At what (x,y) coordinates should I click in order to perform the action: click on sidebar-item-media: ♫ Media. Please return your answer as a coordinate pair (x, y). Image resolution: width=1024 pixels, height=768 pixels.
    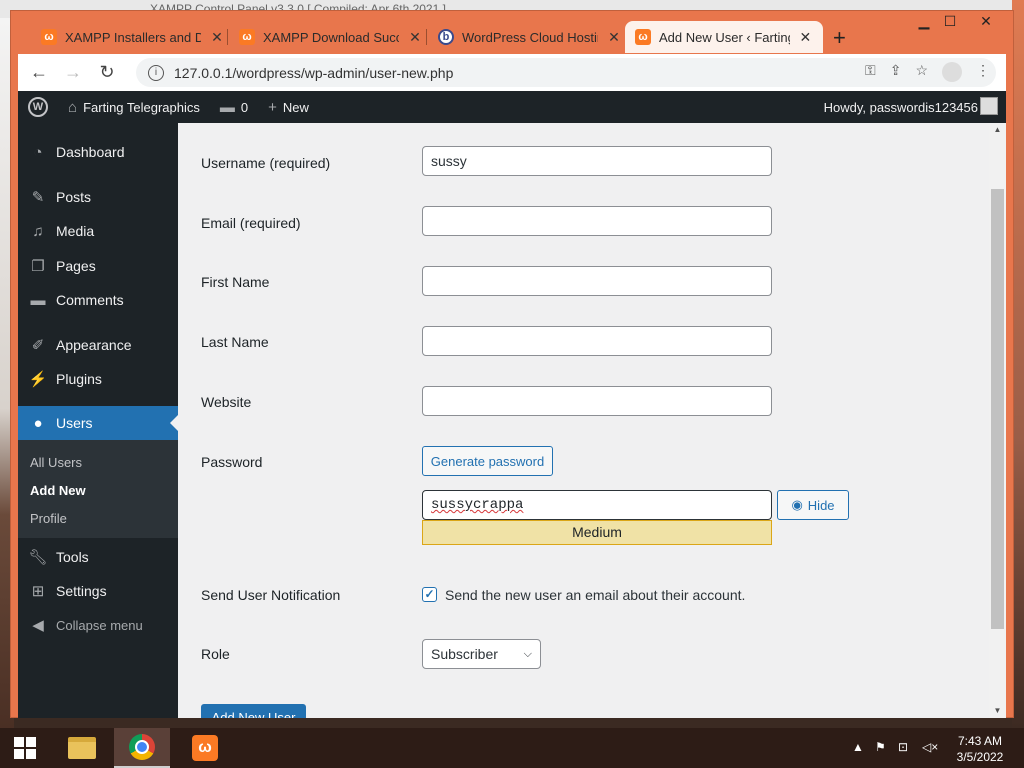
    Looking at the image, I should click on (98, 231).